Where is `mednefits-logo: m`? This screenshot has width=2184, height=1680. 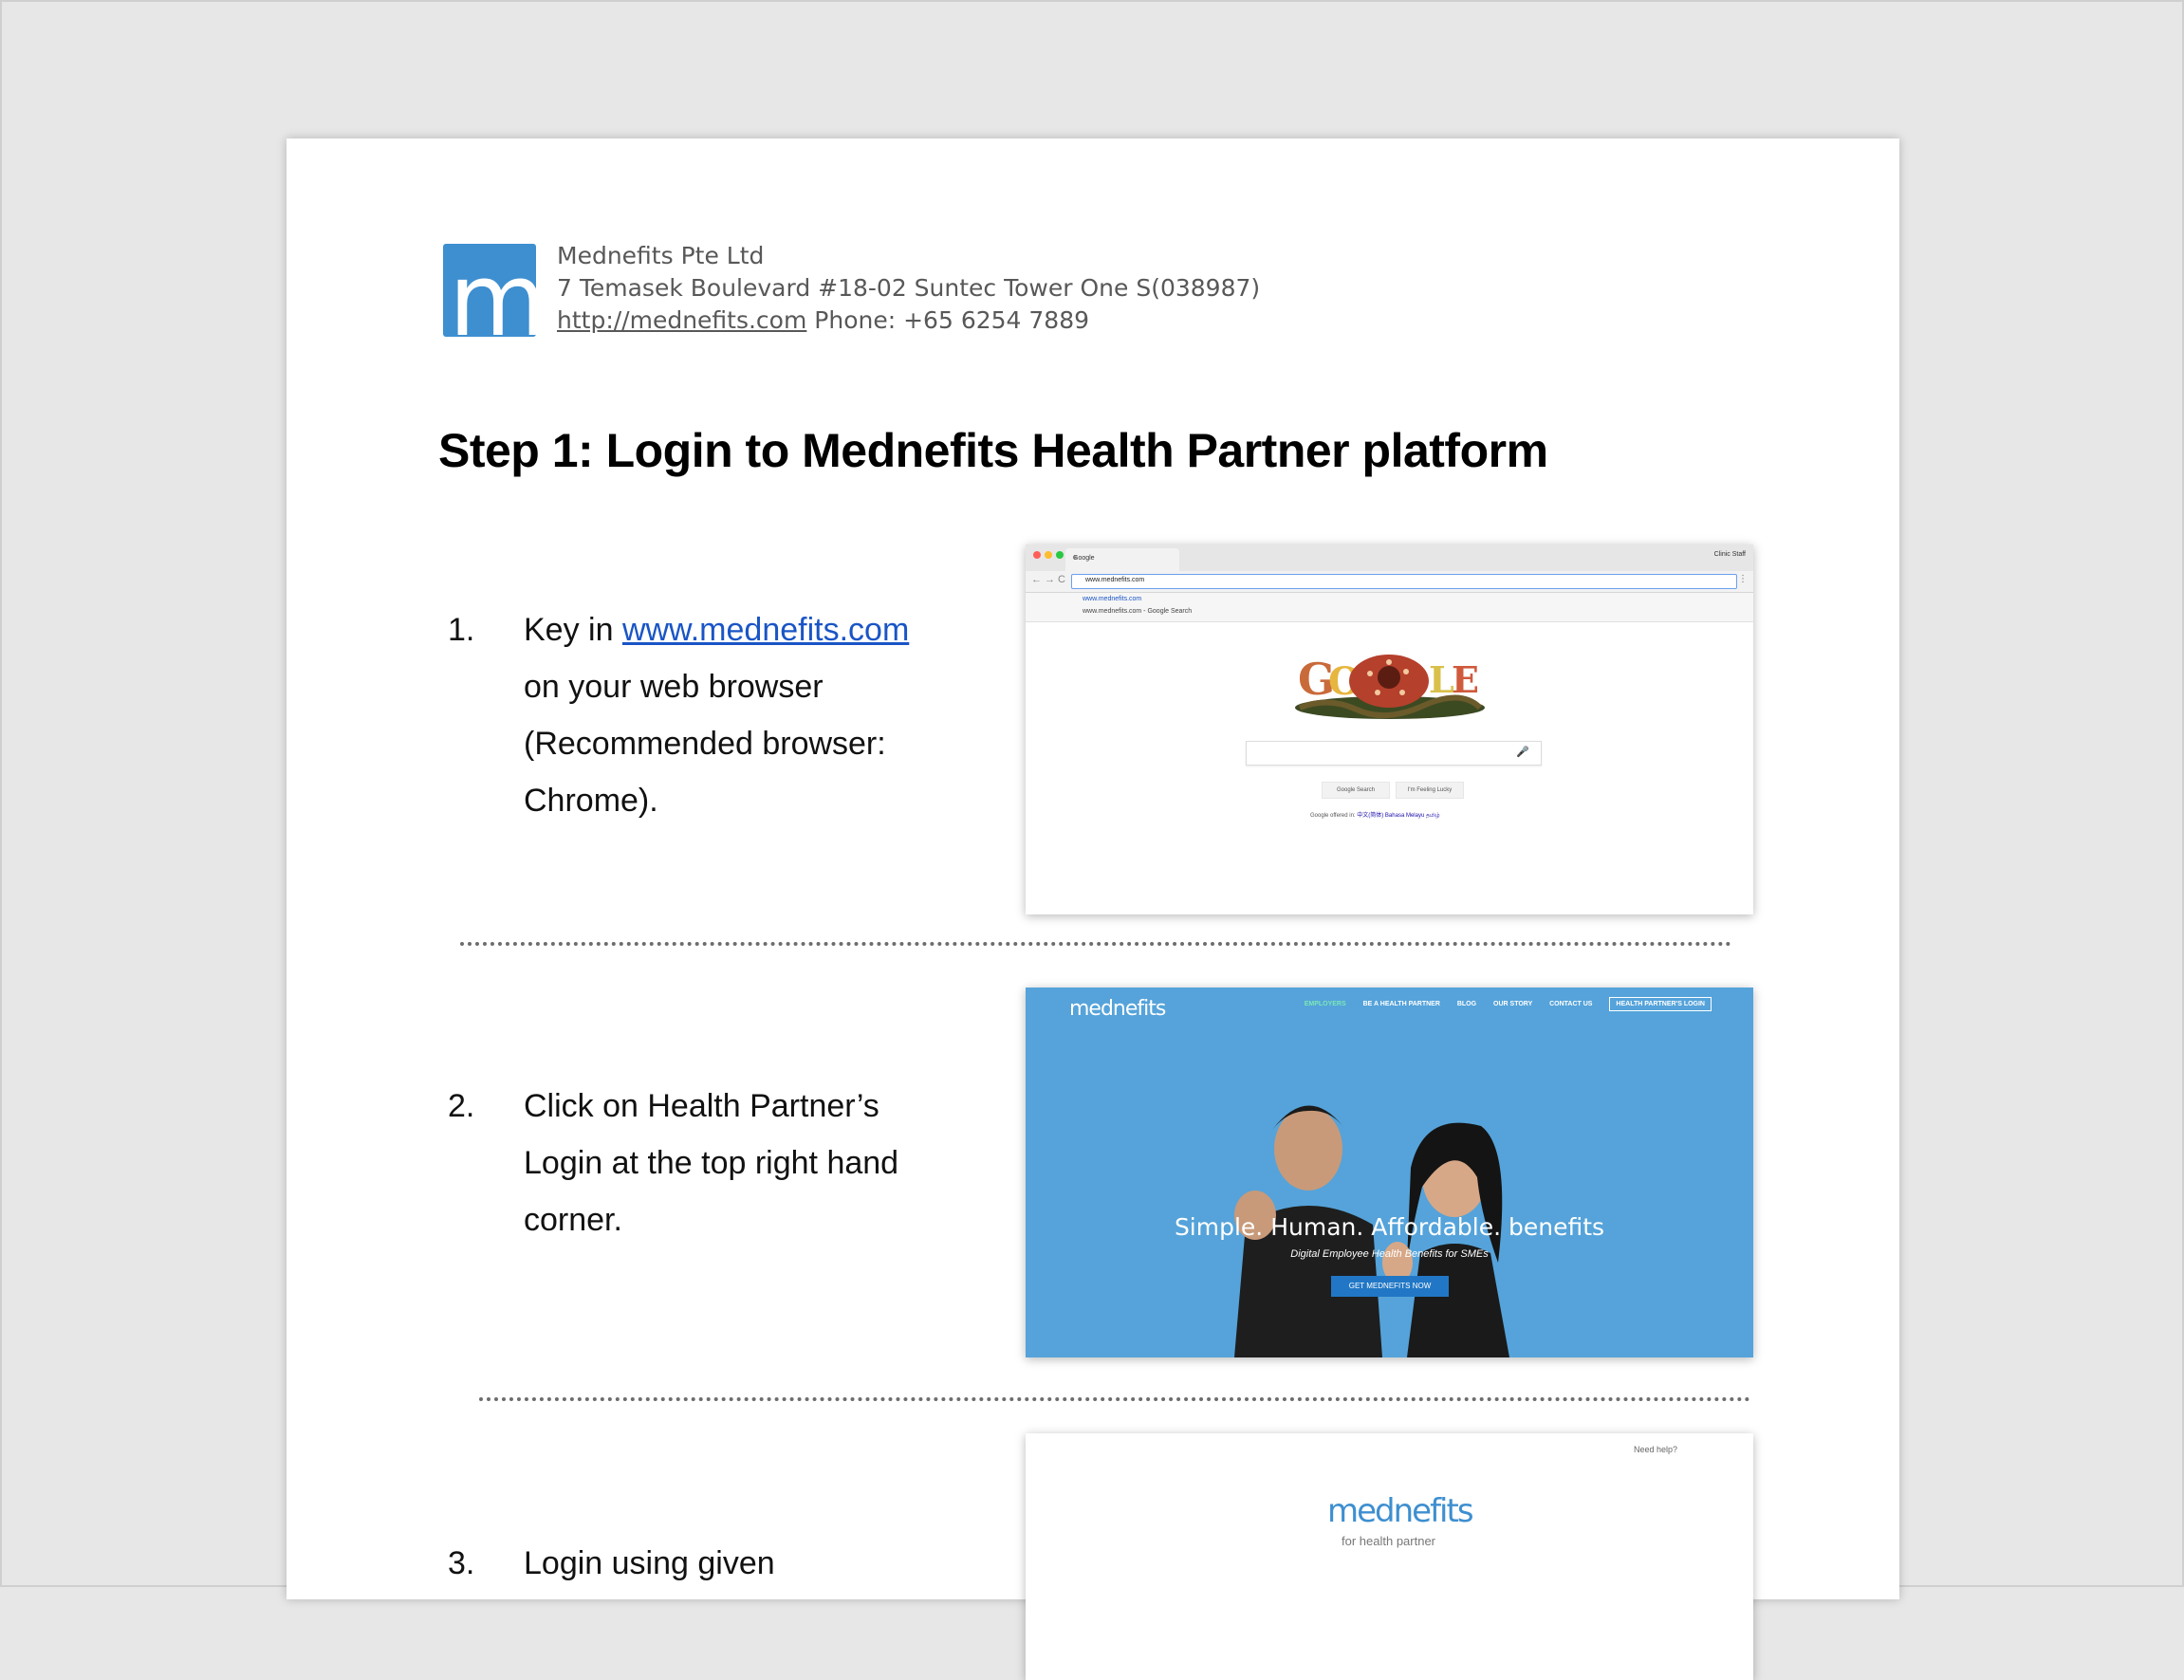
mednefits-logo: m is located at coordinates (489, 290).